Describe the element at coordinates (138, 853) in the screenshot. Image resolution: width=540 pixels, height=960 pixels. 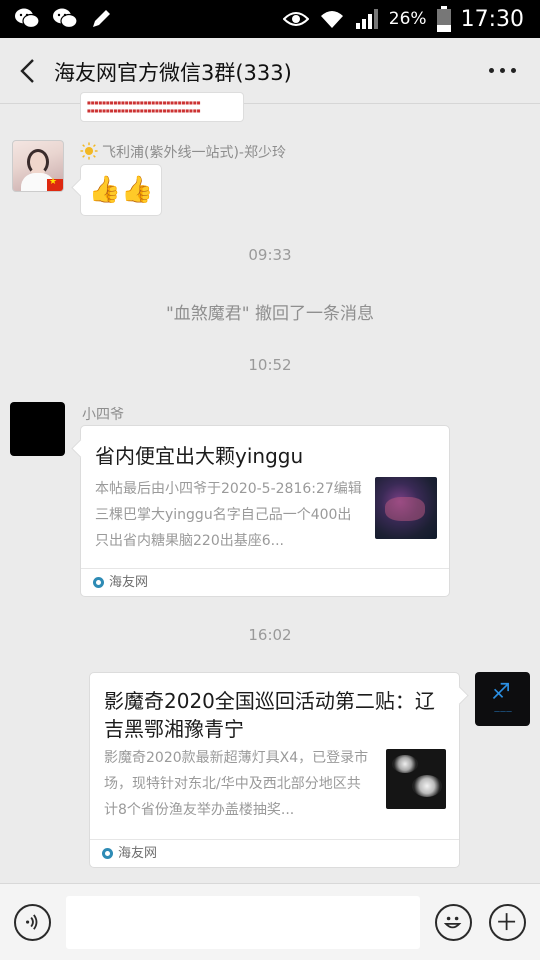
I see `card2-source: 海友网` at that location.